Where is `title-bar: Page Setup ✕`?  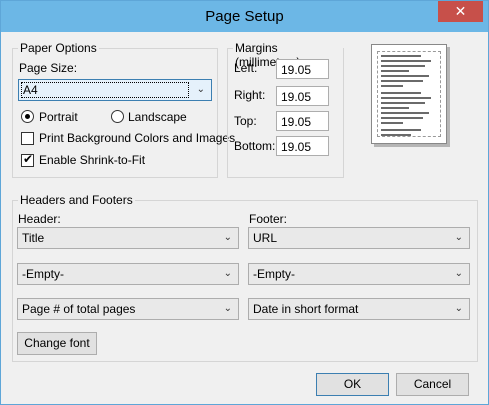
title-bar: Page Setup ✕ is located at coordinates (244, 16).